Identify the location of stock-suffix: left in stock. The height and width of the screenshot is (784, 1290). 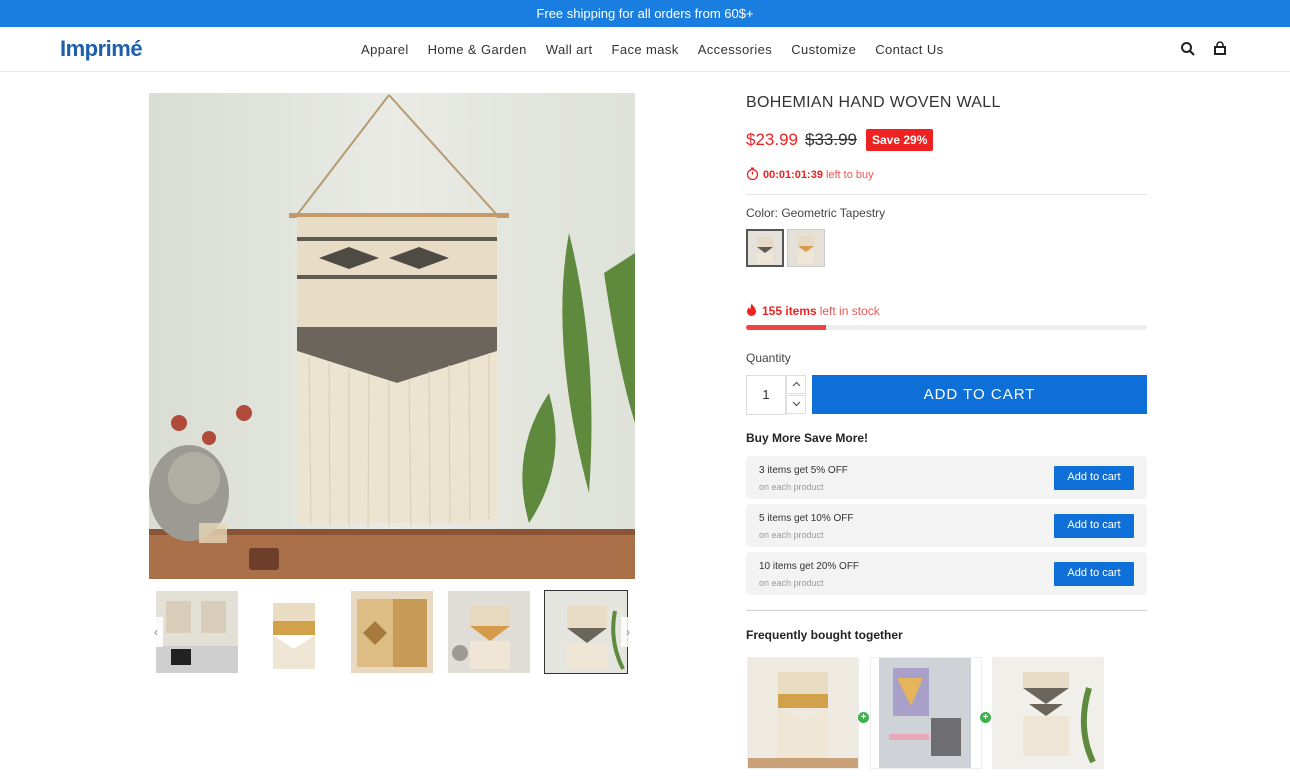
(849, 311).